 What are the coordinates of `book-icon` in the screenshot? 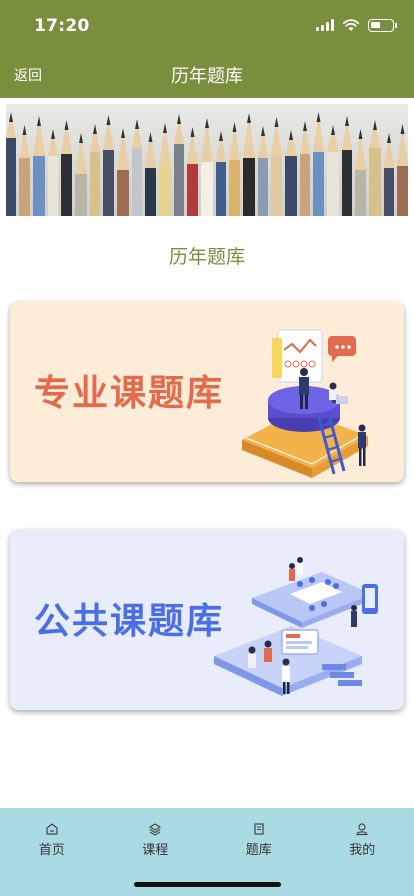 It's located at (259, 829).